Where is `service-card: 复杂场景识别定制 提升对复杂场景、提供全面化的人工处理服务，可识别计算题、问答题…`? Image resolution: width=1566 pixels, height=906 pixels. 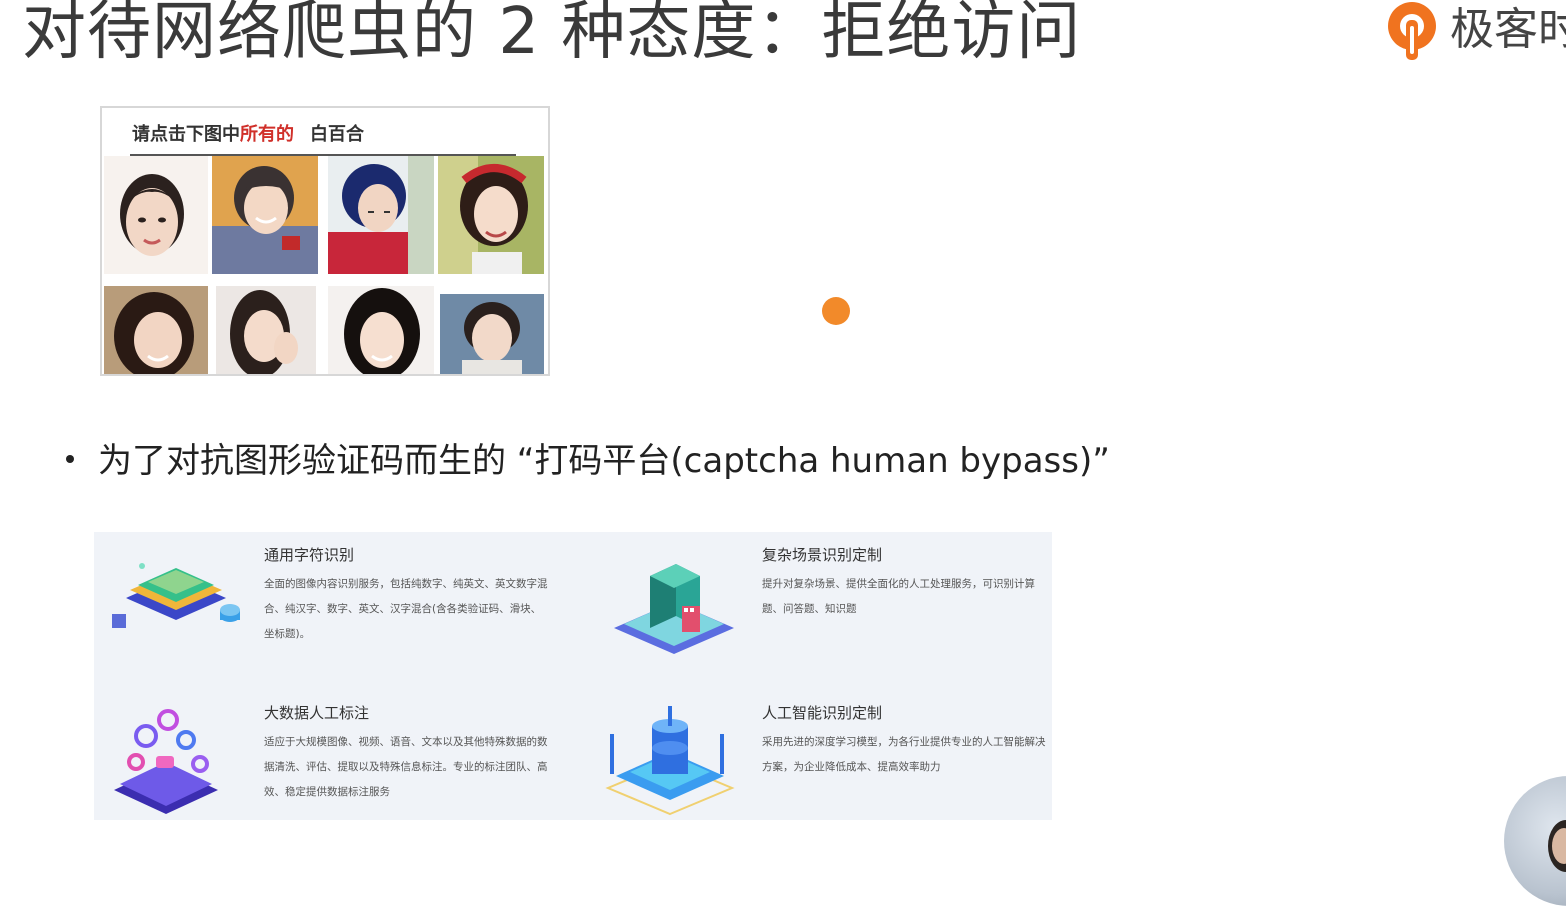 service-card: 复杂场景识别定制 提升对复杂场景、提供全面化的人工处理服务，可识别计算题、问答题… is located at coordinates (813, 602).